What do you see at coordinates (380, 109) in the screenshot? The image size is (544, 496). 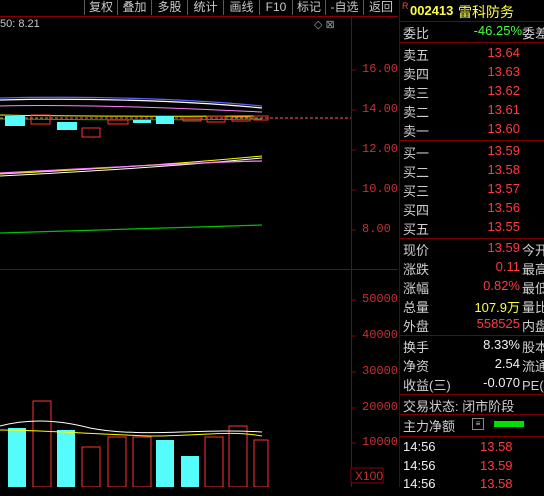 I see `price-tick: 14.00` at bounding box center [380, 109].